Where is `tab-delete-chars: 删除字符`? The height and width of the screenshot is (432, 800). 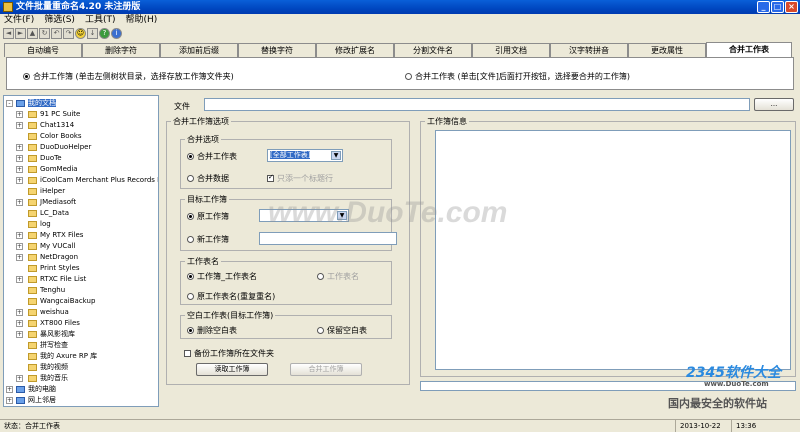 tab-delete-chars: 删除字符 is located at coordinates (121, 50).